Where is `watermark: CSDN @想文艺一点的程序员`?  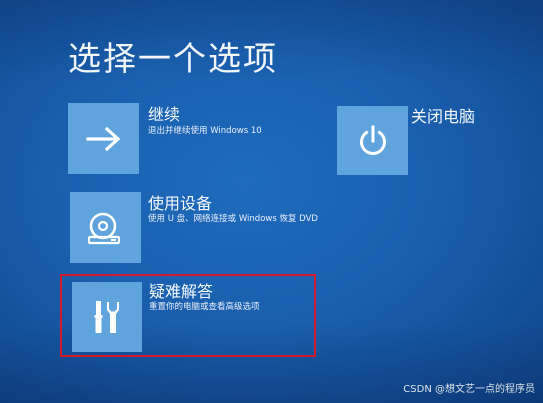
watermark: CSDN @想文艺一点的程序员 is located at coordinates (469, 389).